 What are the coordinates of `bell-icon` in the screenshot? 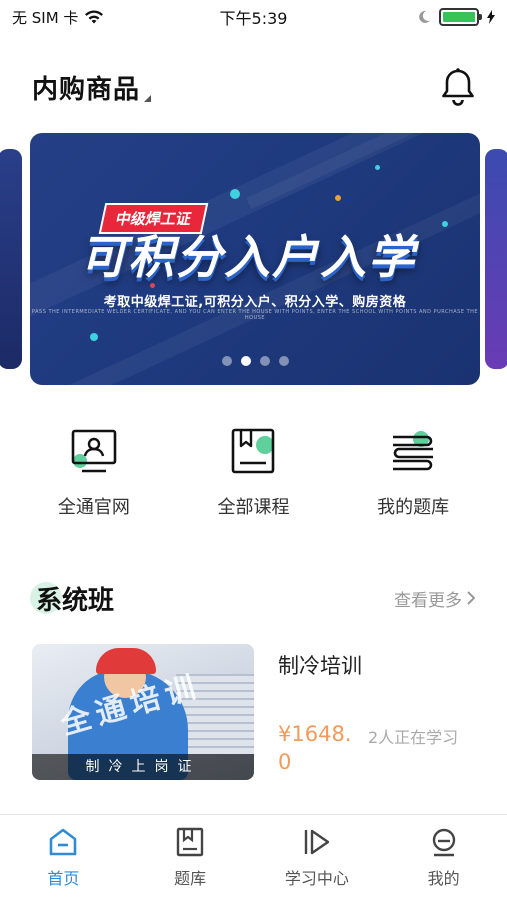 It's located at (458, 87).